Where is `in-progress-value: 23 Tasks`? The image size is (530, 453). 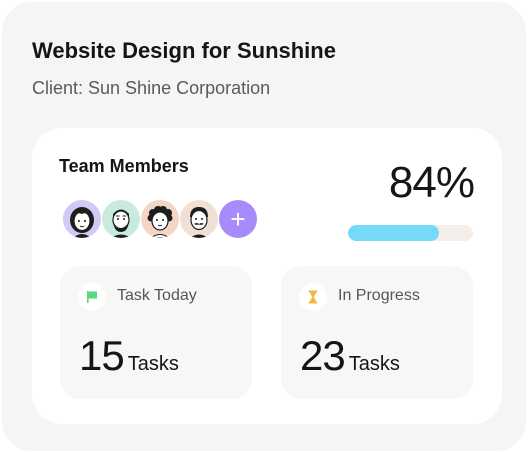
in-progress-value: 23 Tasks is located at coordinates (350, 356).